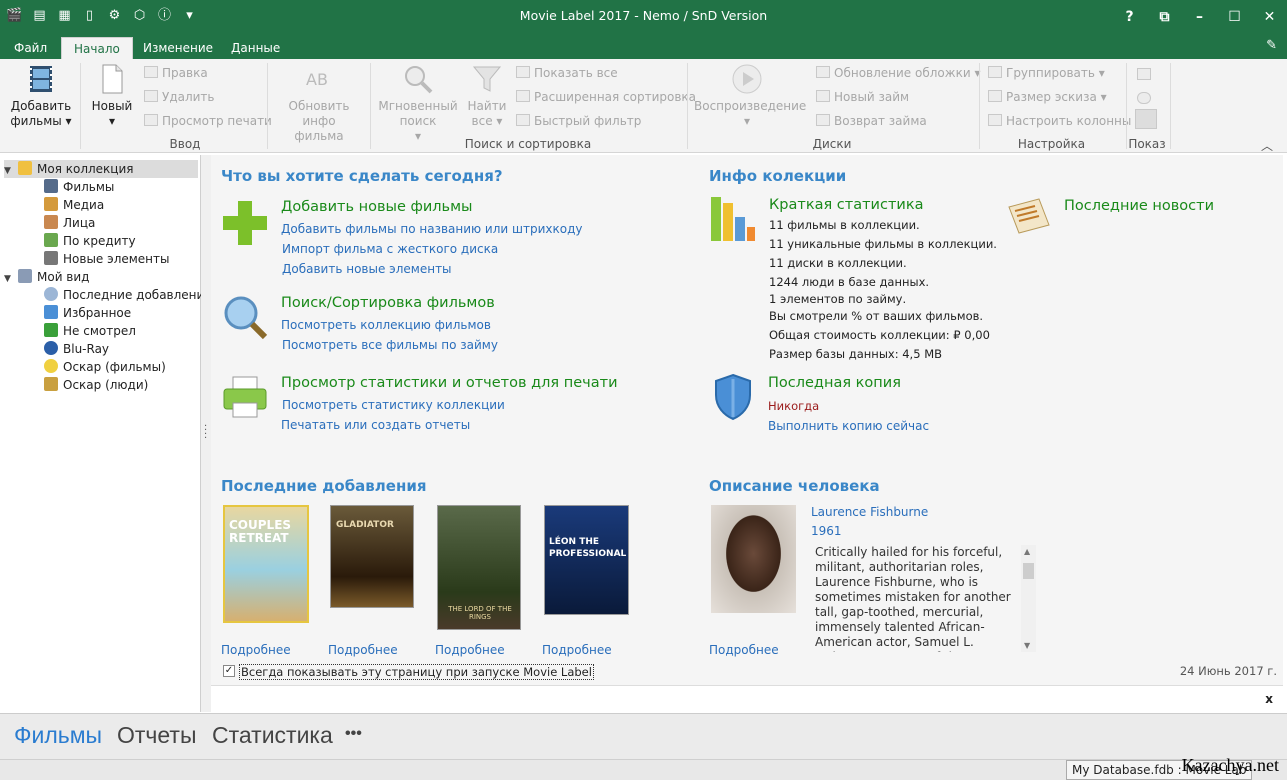 Image resolution: width=1287 pixels, height=780 pixels. I want to click on poster-lord-of-the-rings: THE LORD OF THE RINGS, so click(479, 567).